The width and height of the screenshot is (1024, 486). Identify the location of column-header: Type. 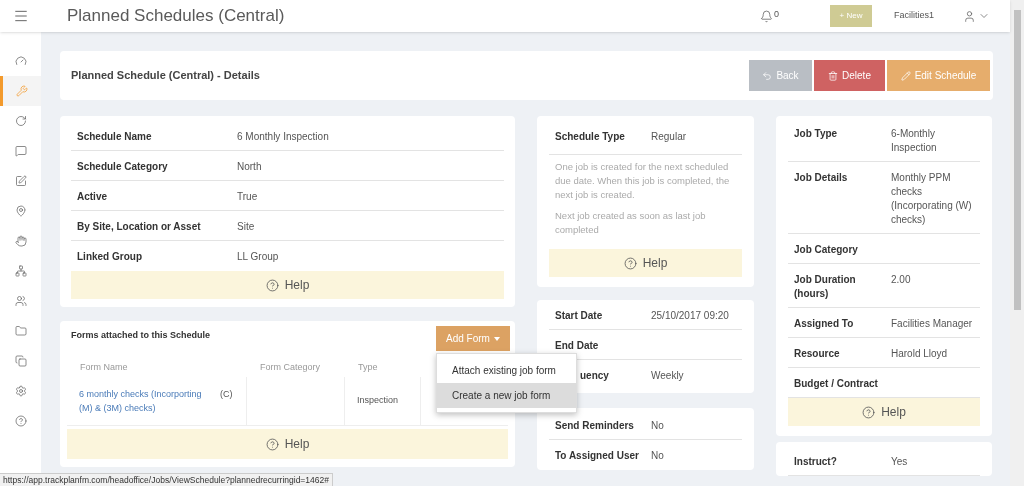
(368, 367).